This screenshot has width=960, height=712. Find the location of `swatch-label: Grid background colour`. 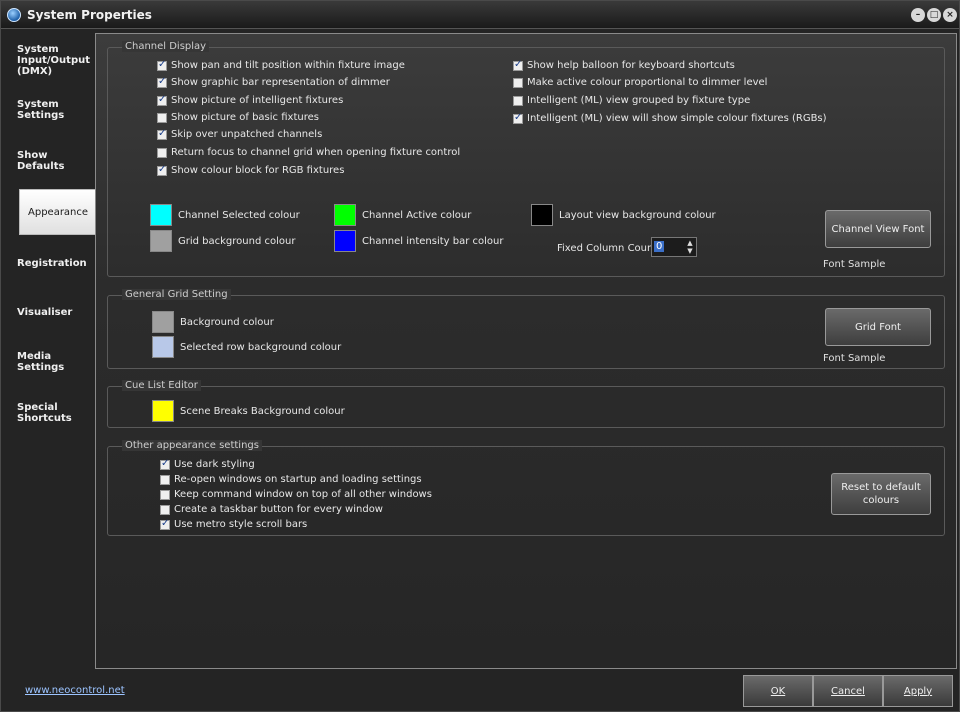

swatch-label: Grid background colour is located at coordinates (237, 241).